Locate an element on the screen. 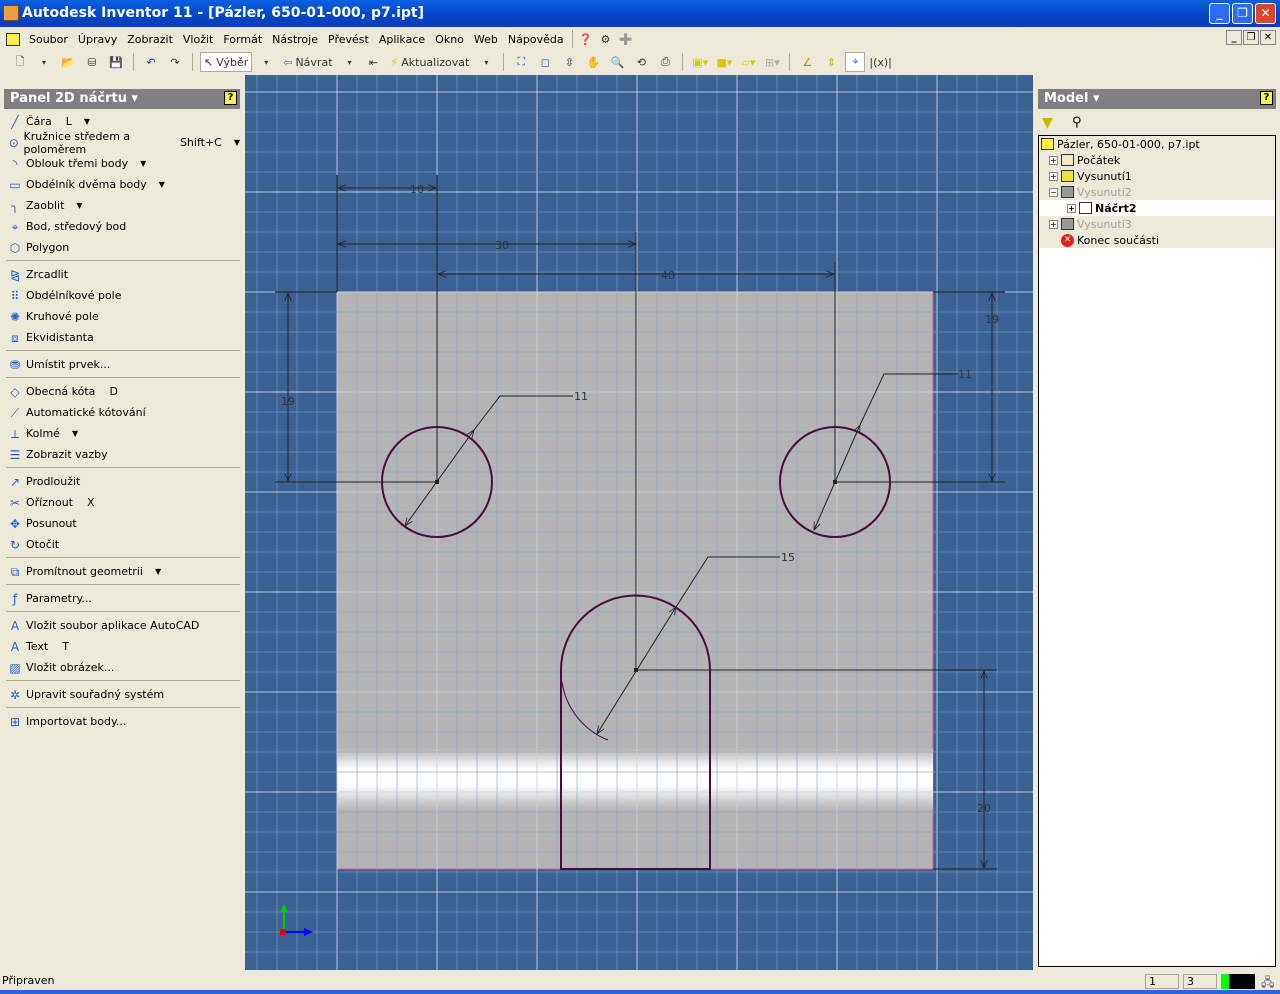 The height and width of the screenshot is (994, 1280). return-button: ⇦ Návrat is located at coordinates (307, 62).